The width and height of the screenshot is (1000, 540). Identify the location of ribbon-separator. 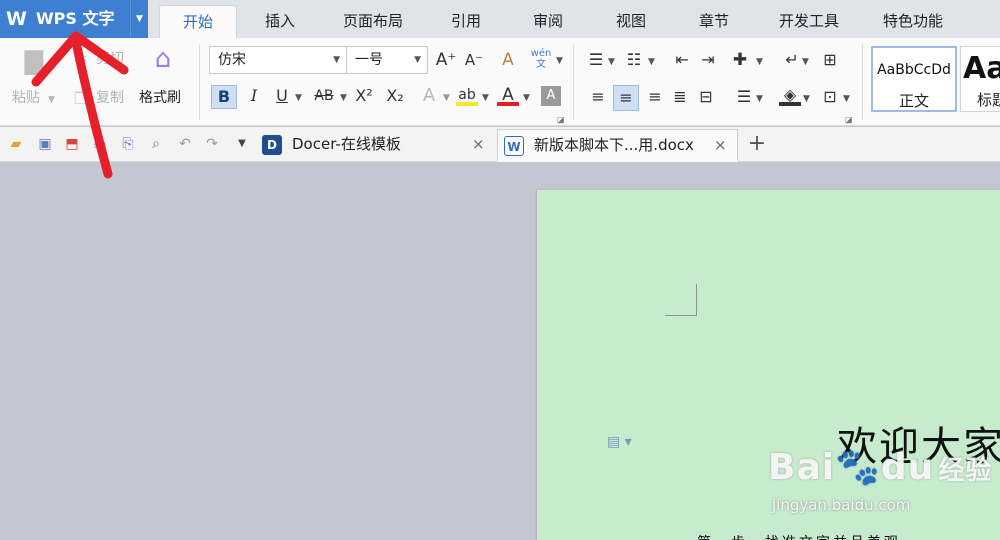
(199, 82).